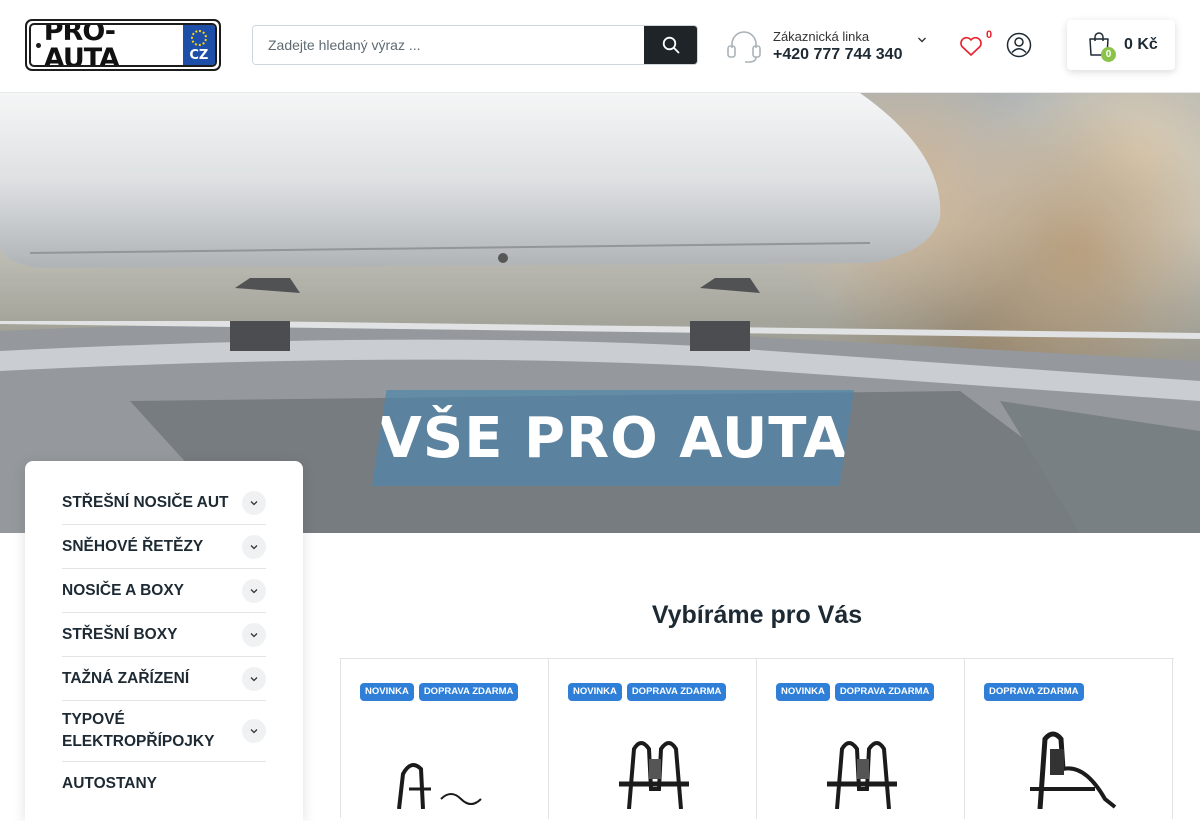  What do you see at coordinates (138, 731) in the screenshot?
I see `category-label: TYPOVÉ ELEKTROPŘÍPOJKY` at bounding box center [138, 731].